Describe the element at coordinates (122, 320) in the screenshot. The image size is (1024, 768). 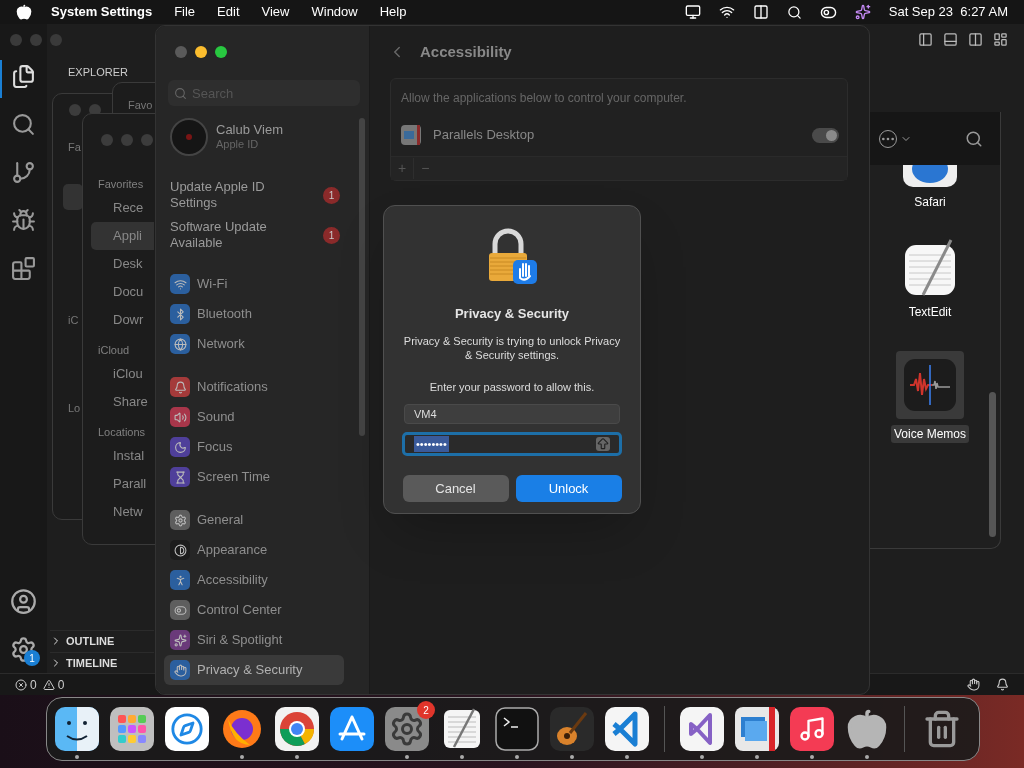
I see `sidebar-item: Dowr` at that location.